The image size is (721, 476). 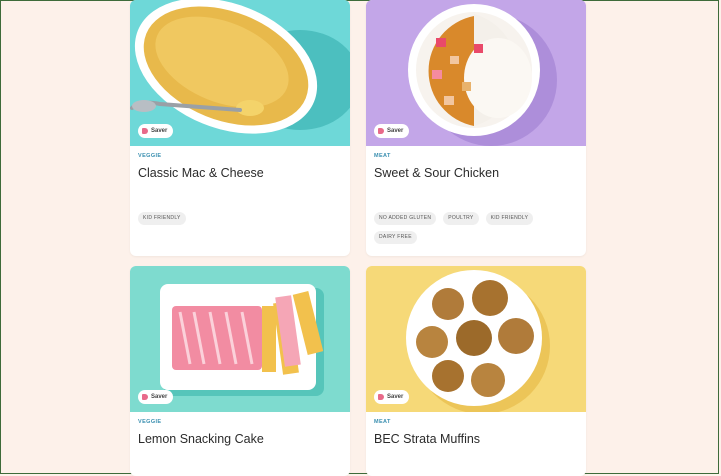 What do you see at coordinates (240, 73) in the screenshot?
I see `mac-cheese-image: Saver` at bounding box center [240, 73].